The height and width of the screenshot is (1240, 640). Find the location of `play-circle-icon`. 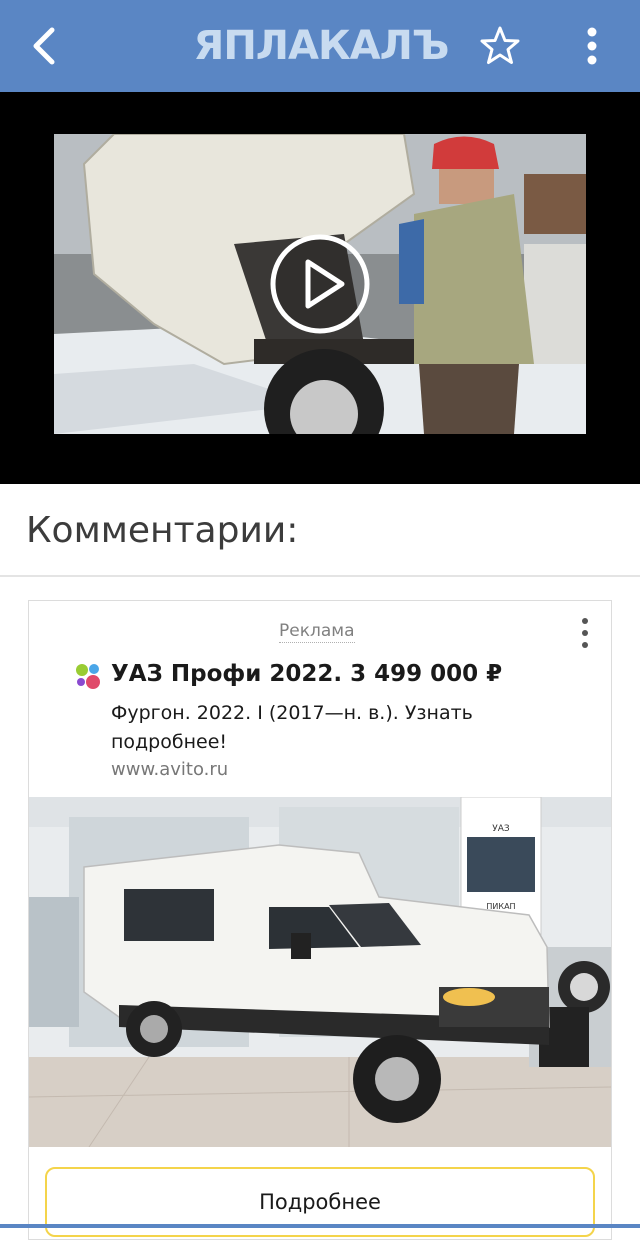

play-circle-icon is located at coordinates (320, 284).